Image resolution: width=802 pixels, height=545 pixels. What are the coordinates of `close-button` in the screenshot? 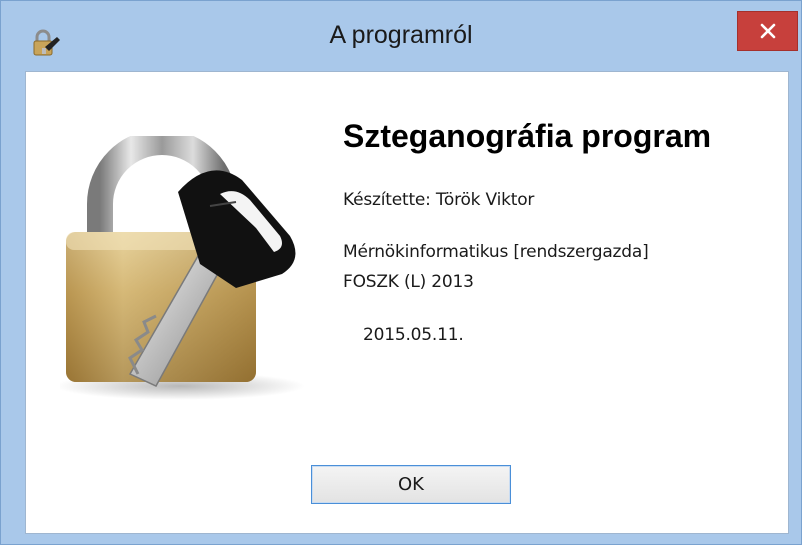 It's located at (767, 31).